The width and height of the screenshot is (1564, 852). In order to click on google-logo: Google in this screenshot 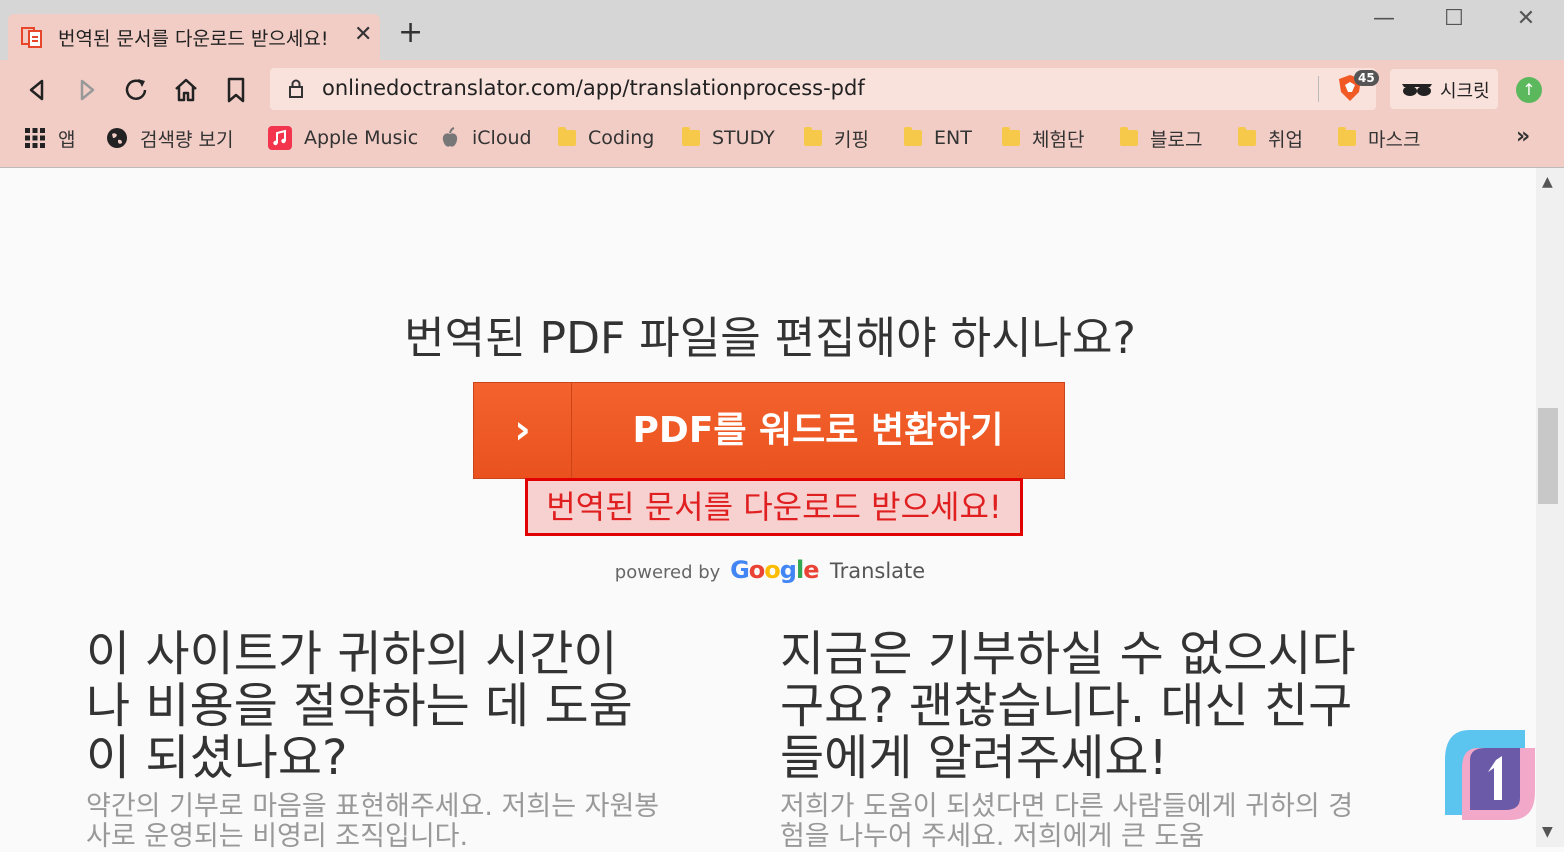, I will do `click(774, 570)`.